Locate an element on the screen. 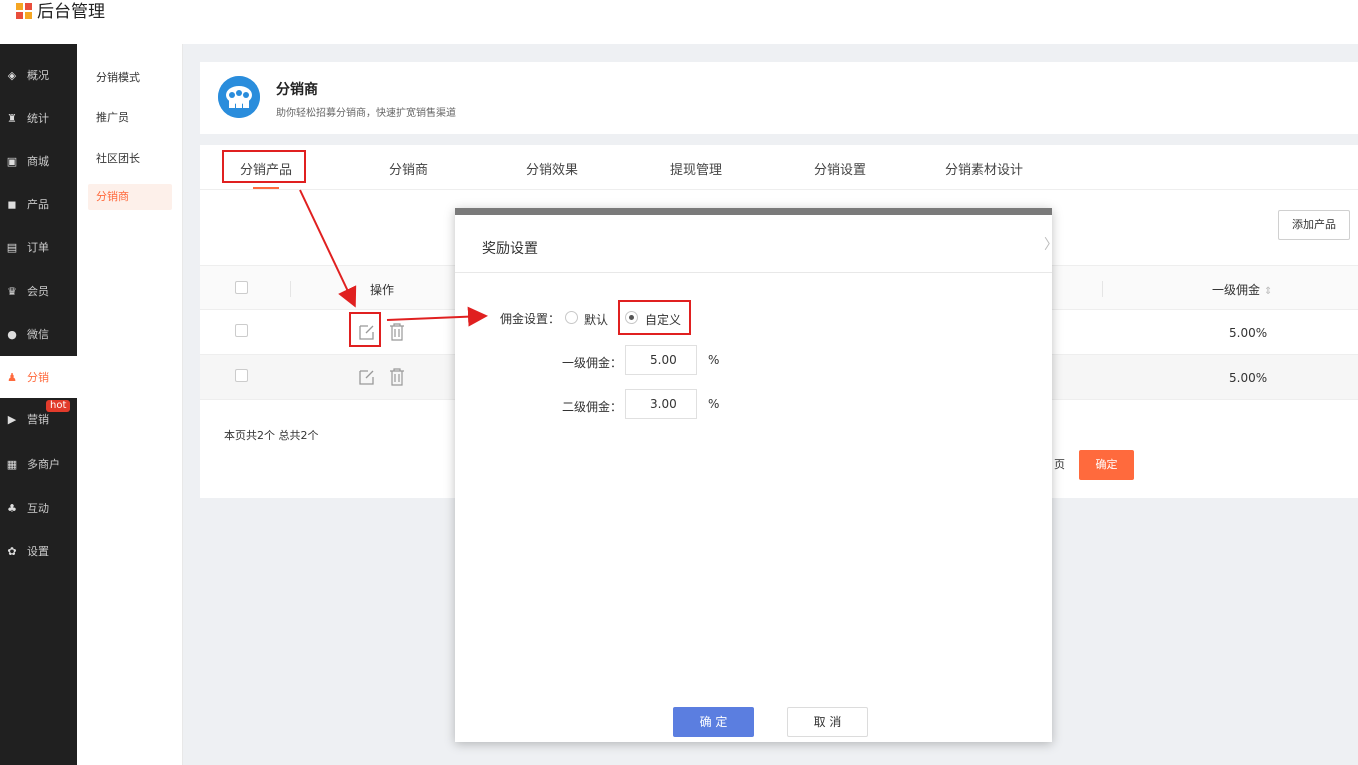 The height and width of the screenshot is (765, 1358). wechat-icon: ● is located at coordinates (12, 334).